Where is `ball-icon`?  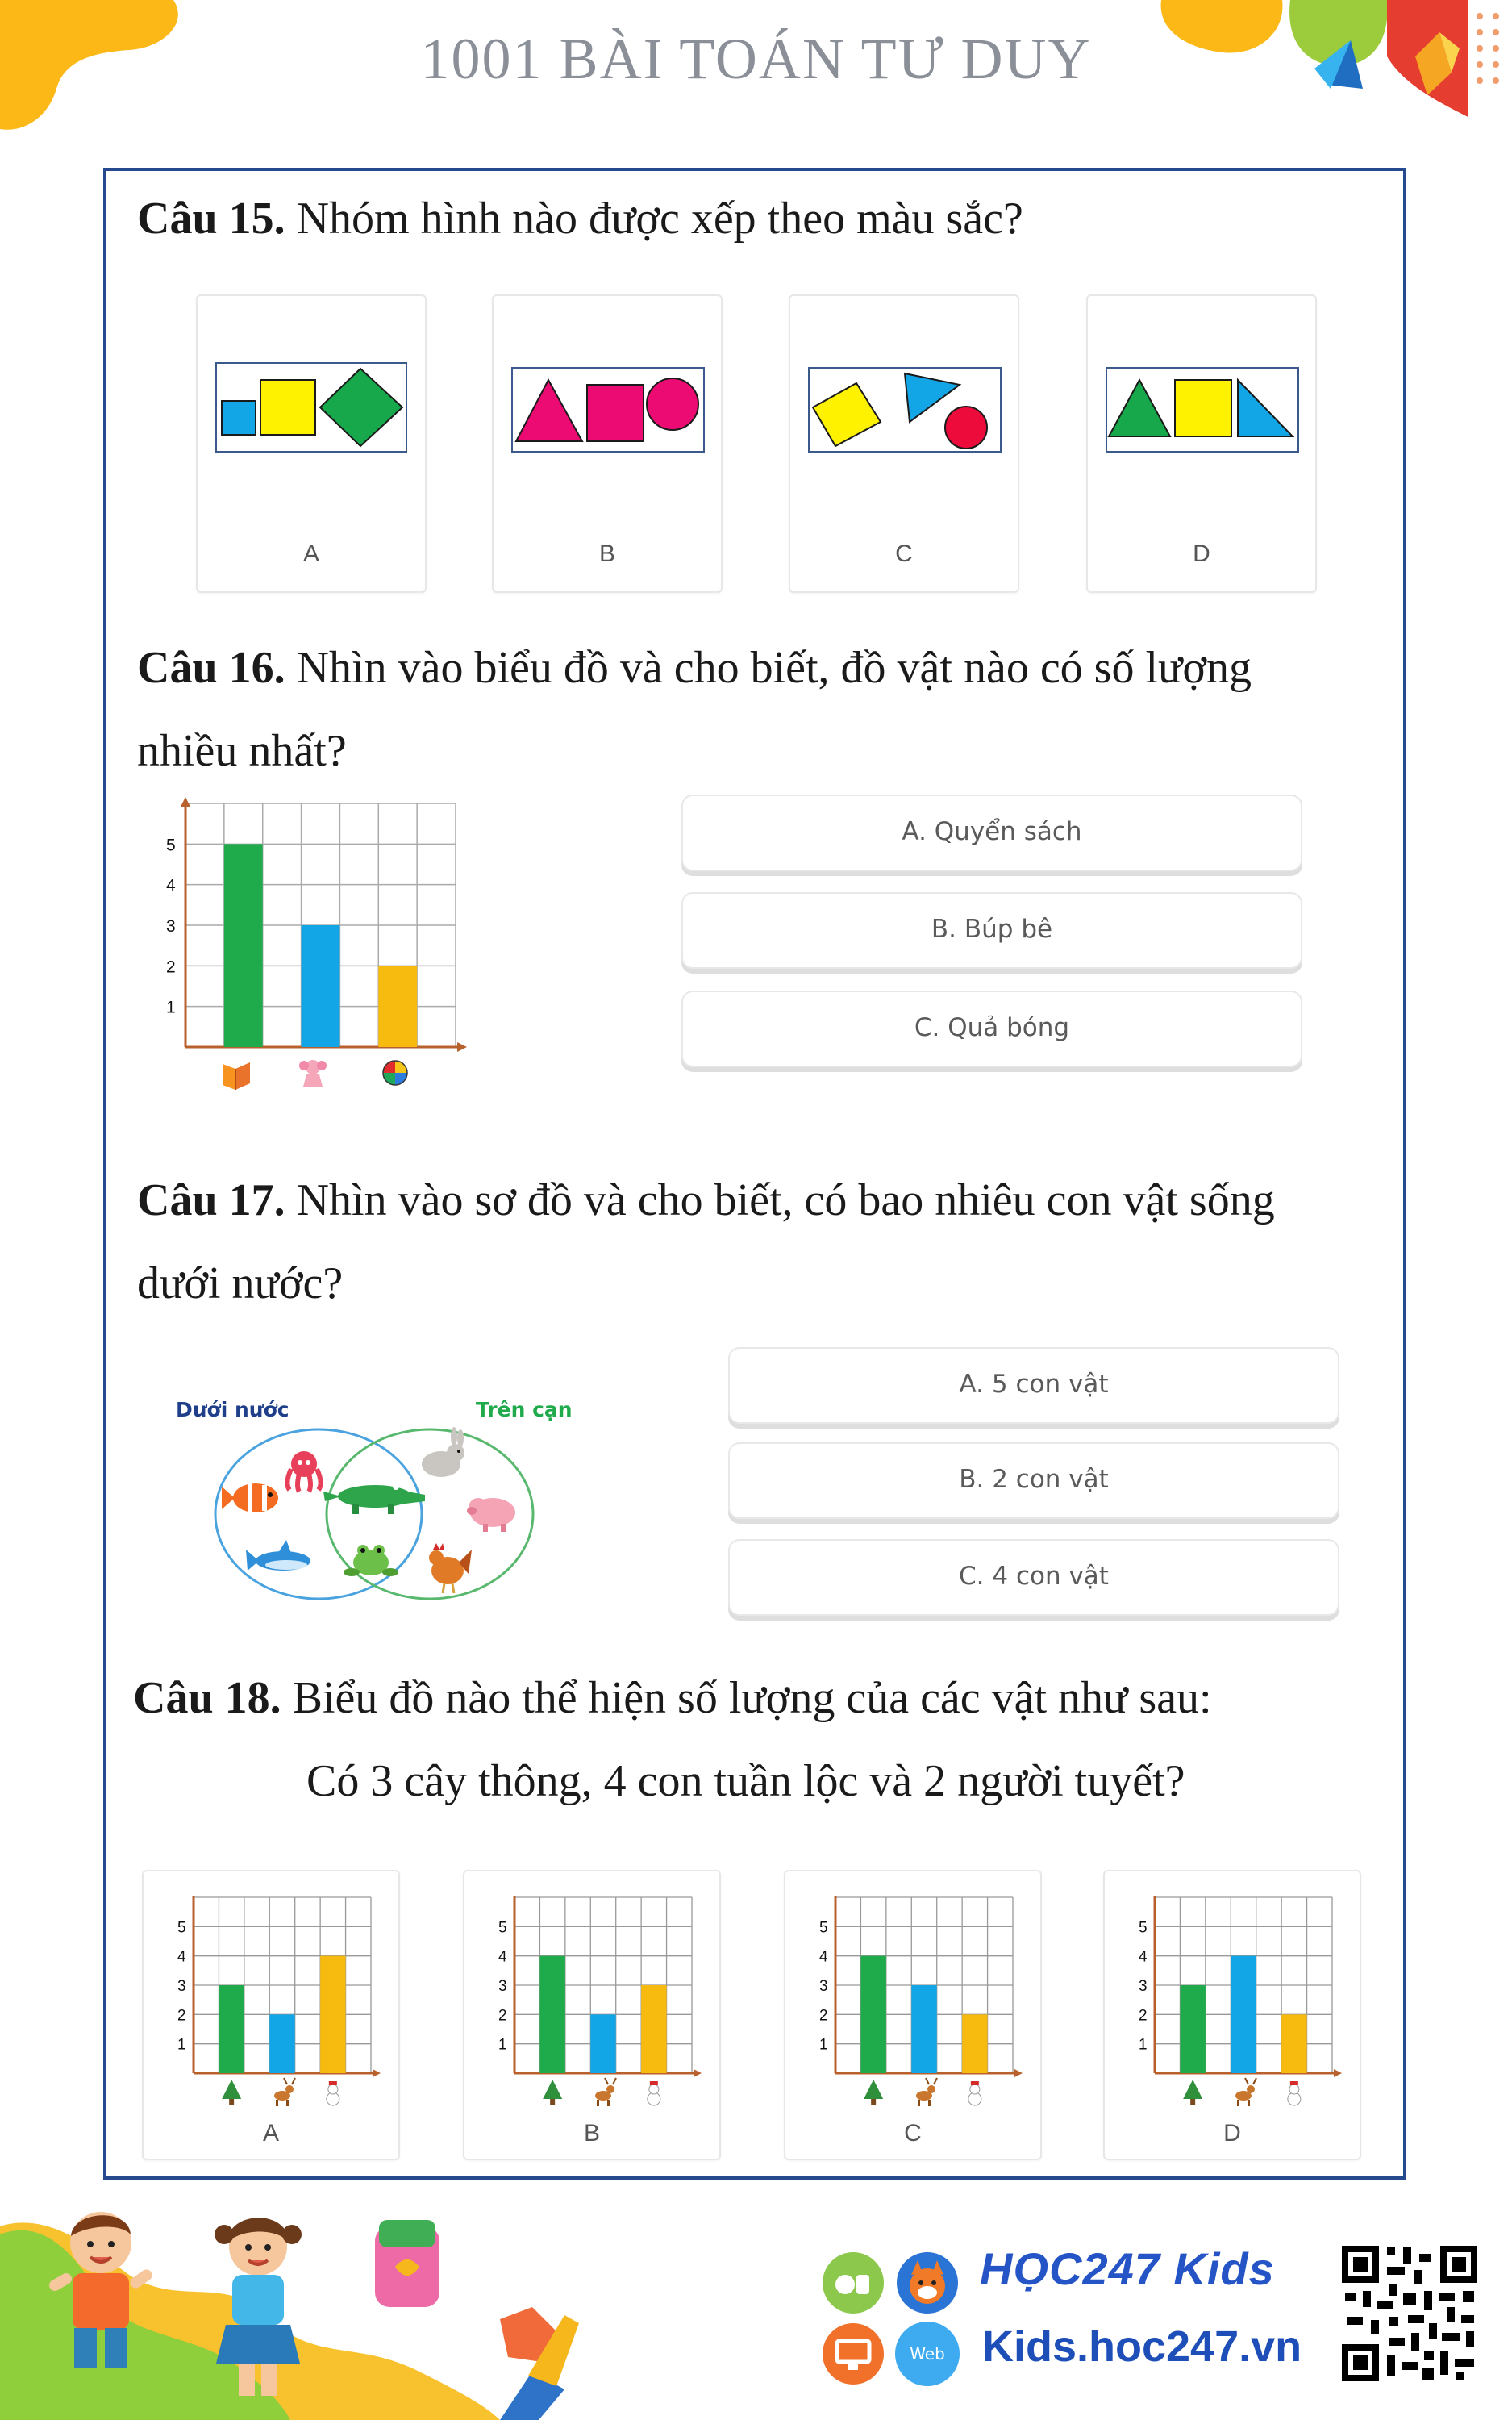 ball-icon is located at coordinates (395, 1073).